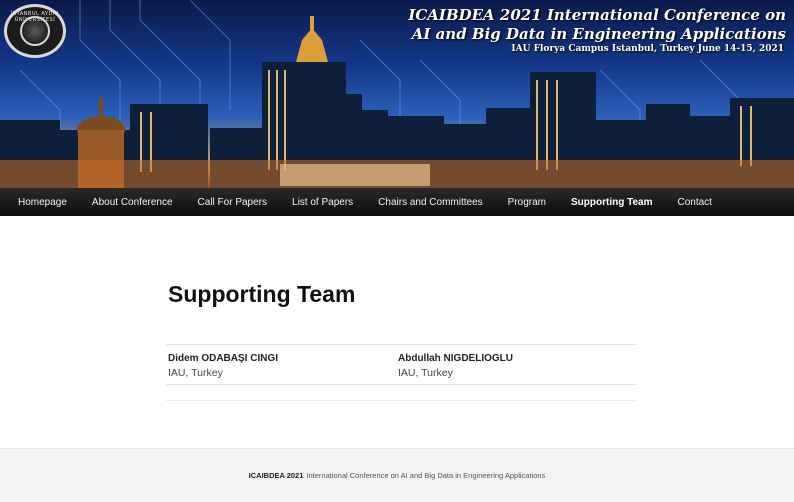  Describe the element at coordinates (42, 202) in the screenshot. I see `nav-homepage: Homepage` at that location.